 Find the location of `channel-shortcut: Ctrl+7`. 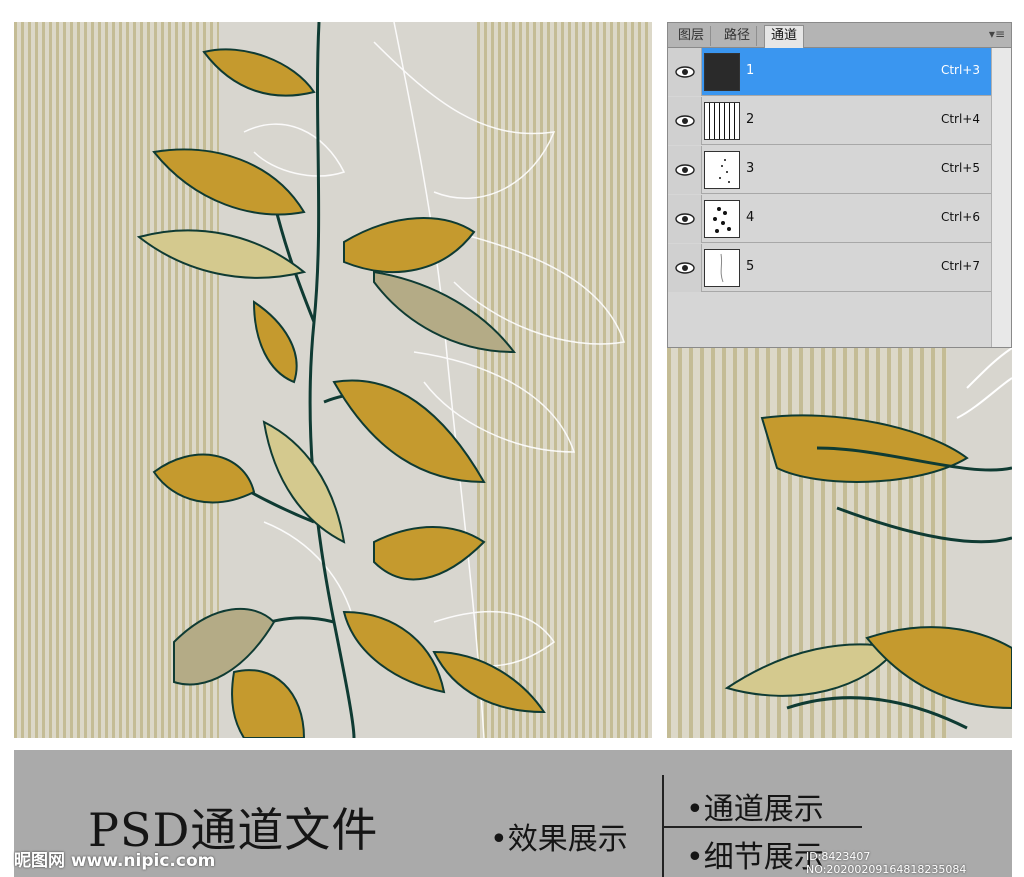

channel-shortcut: Ctrl+7 is located at coordinates (960, 266).